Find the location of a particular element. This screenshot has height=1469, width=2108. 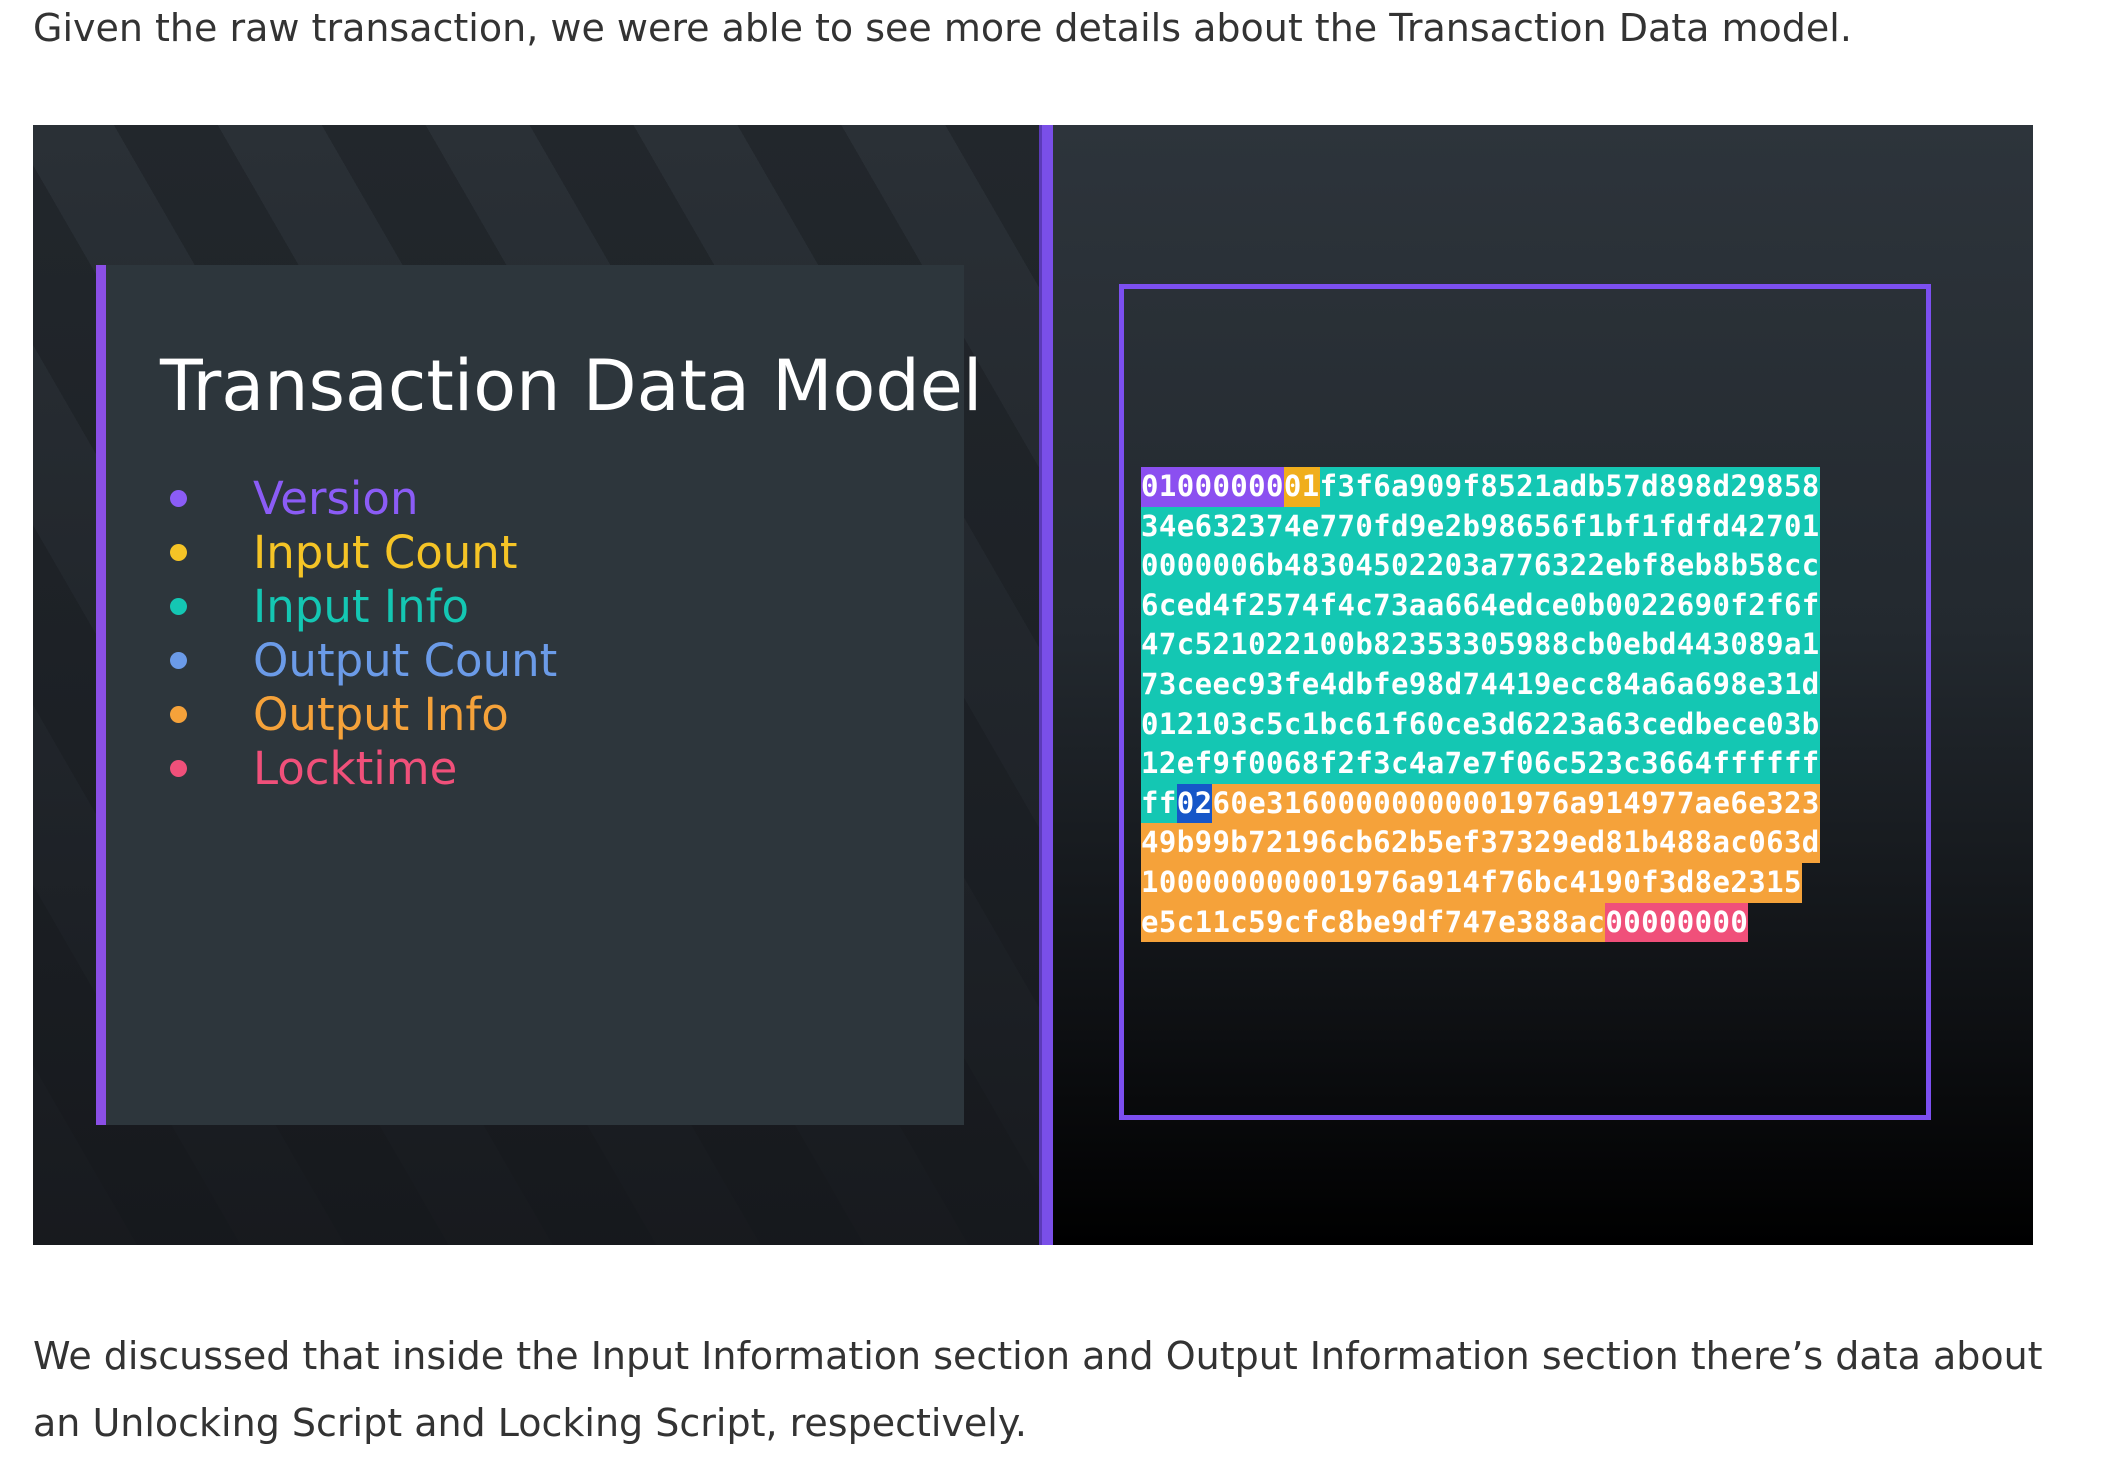

hex-line: 100000000001976a914f76bc4190f3d8e2315 is located at coordinates (1480, 882).